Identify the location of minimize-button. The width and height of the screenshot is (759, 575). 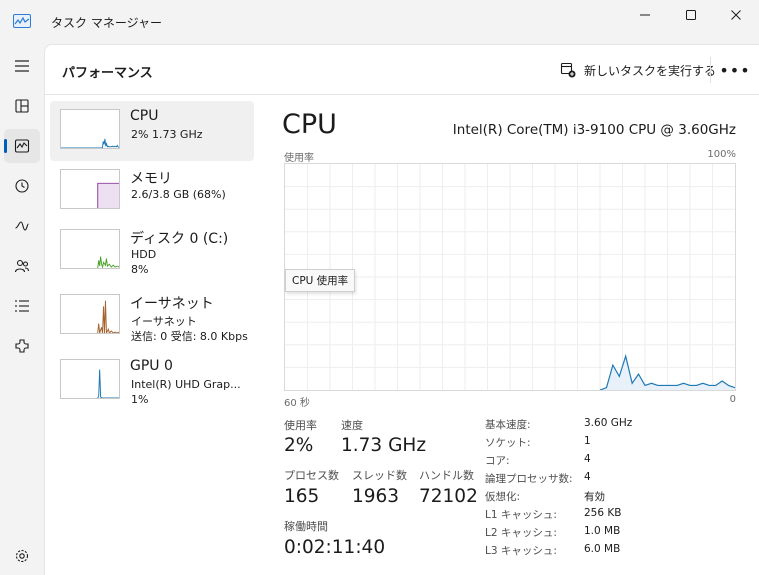
(645, 15).